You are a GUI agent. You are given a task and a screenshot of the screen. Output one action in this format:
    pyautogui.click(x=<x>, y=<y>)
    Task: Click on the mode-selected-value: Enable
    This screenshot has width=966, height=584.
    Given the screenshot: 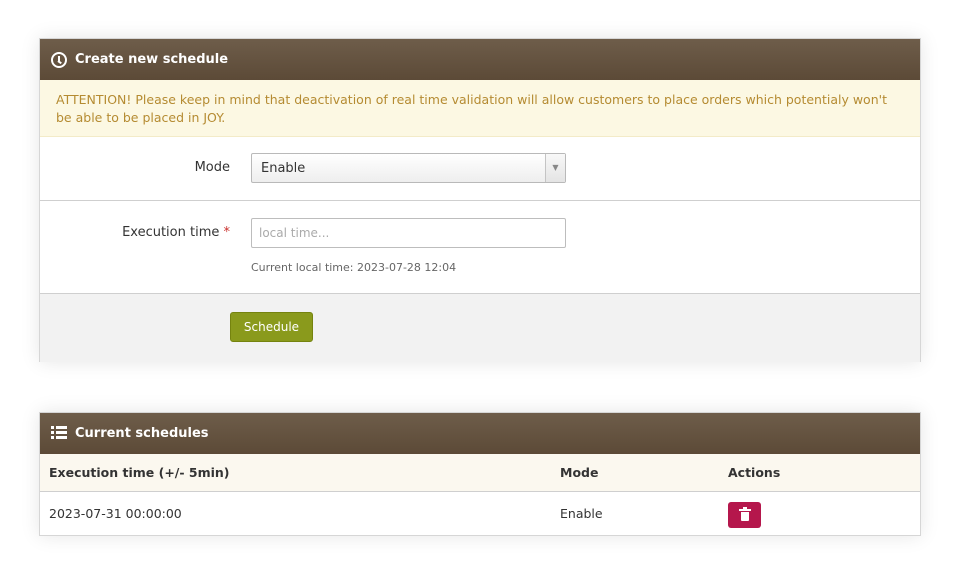 What is the action you would take?
    pyautogui.click(x=283, y=168)
    